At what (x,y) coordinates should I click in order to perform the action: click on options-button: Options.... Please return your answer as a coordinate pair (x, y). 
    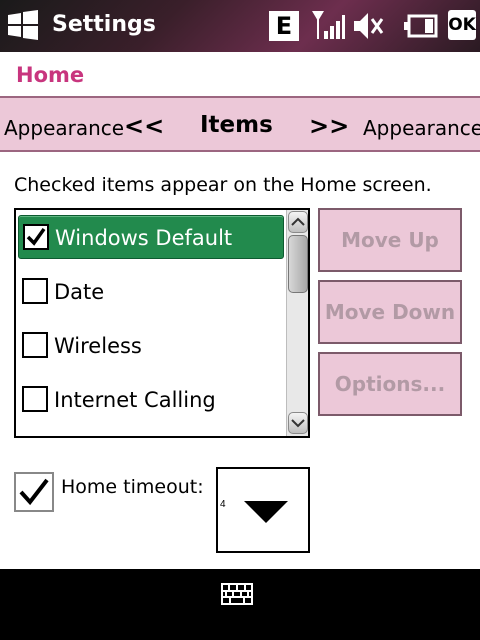
    Looking at the image, I should click on (390, 384).